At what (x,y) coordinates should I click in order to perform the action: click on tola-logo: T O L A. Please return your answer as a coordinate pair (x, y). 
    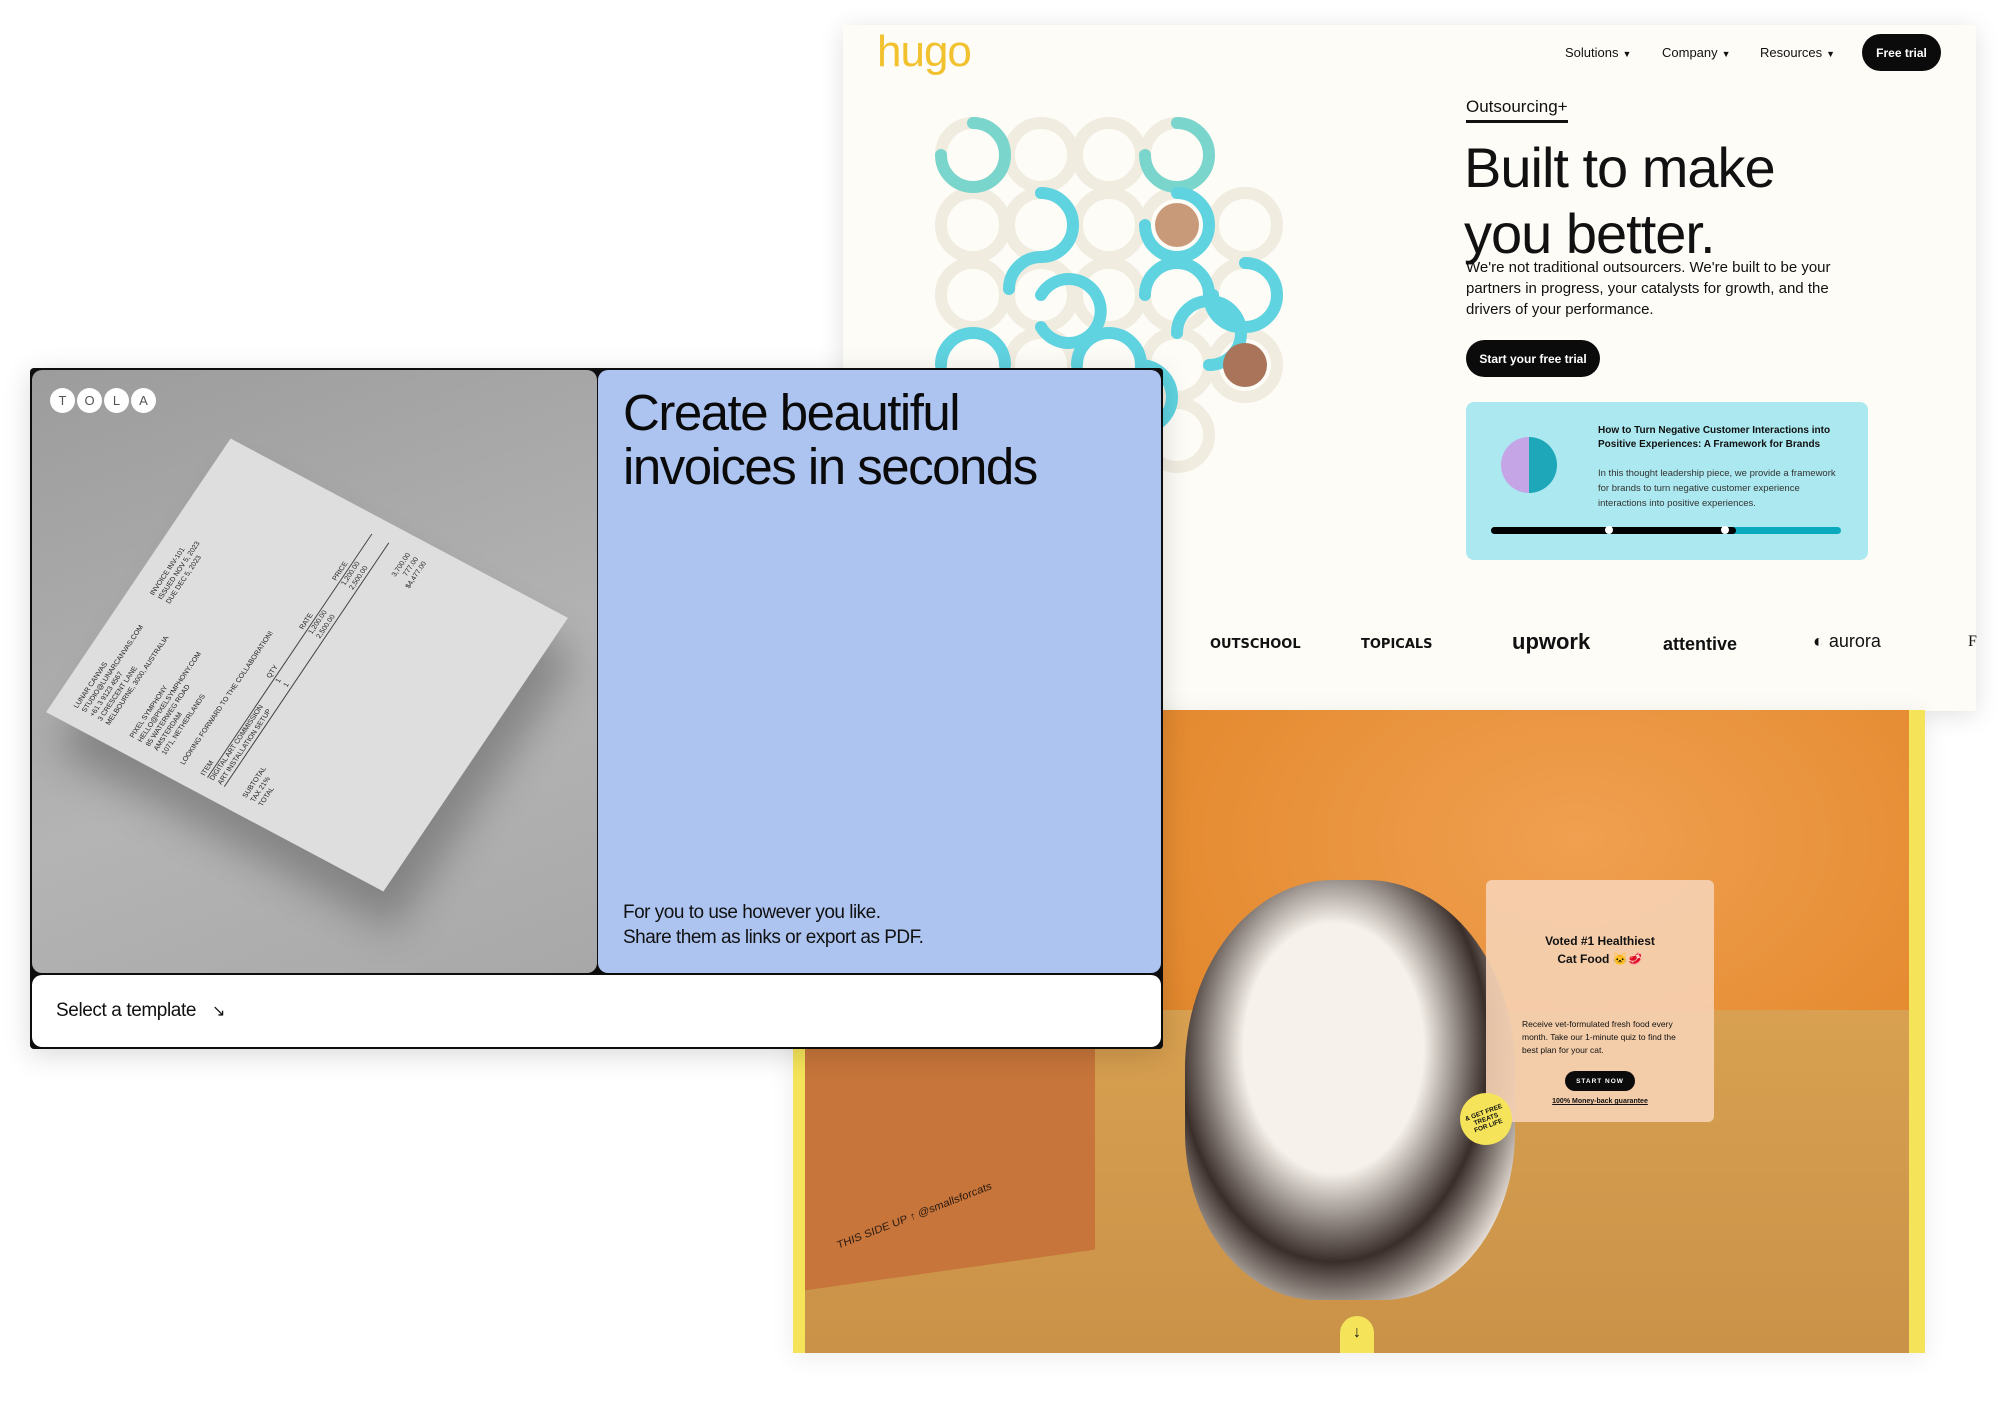
    Looking at the image, I should click on (103, 400).